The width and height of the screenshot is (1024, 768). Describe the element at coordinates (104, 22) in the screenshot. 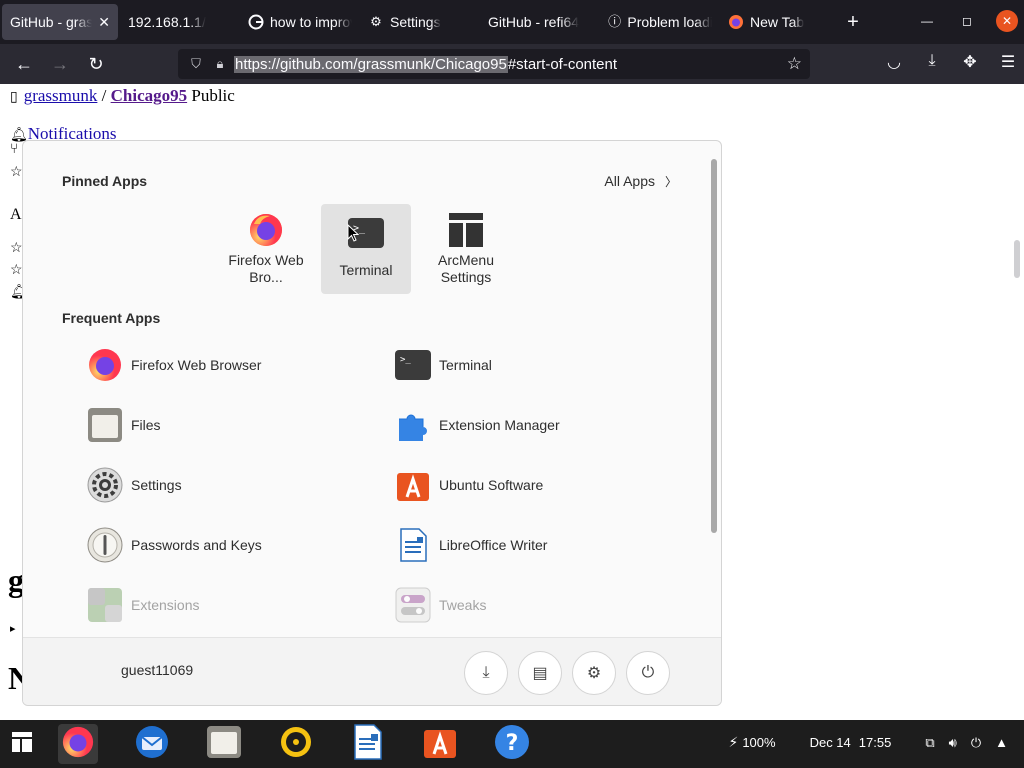

I see `close-icon: ✕` at that location.